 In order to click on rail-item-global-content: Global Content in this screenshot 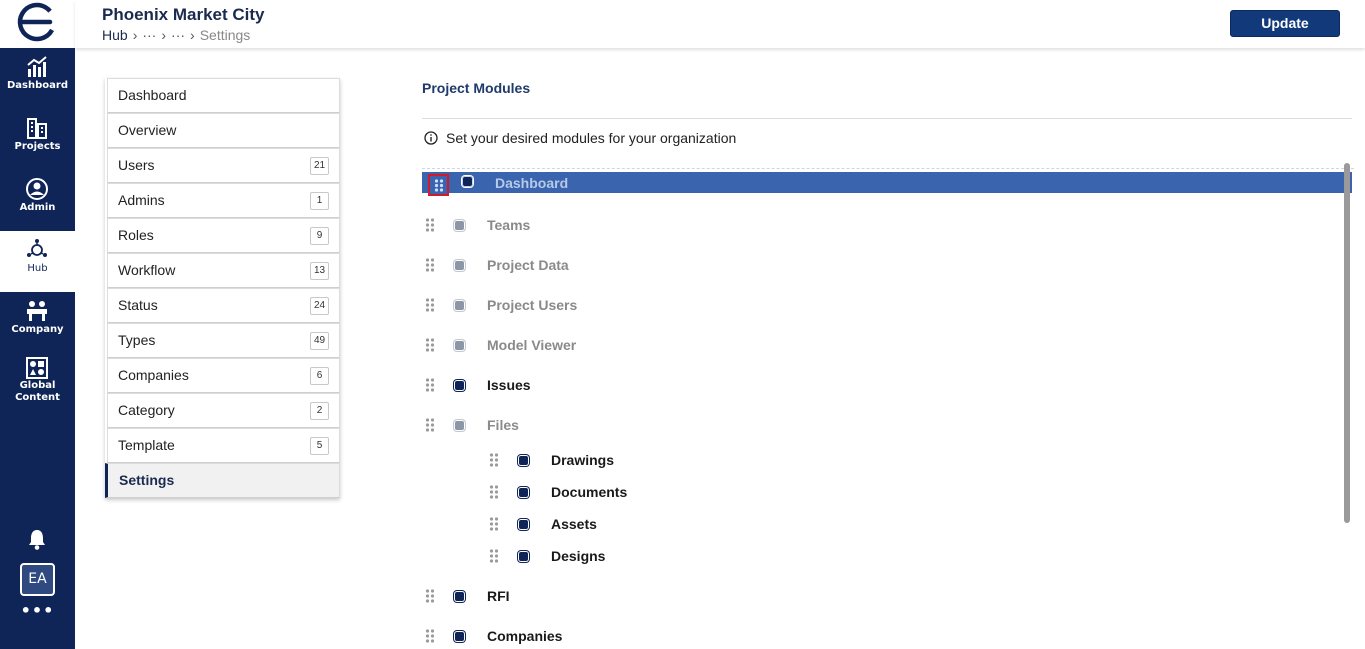, I will do `click(37, 382)`.